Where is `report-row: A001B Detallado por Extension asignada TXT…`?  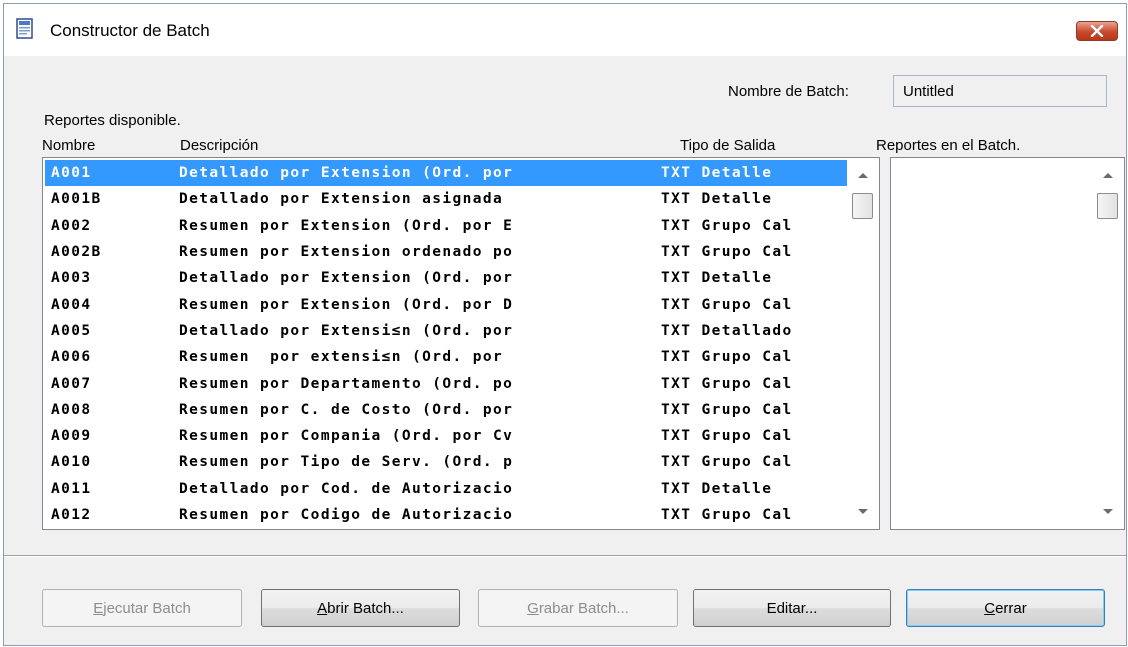 report-row: A001B Detallado por Extension asignada TXT… is located at coordinates (446, 199).